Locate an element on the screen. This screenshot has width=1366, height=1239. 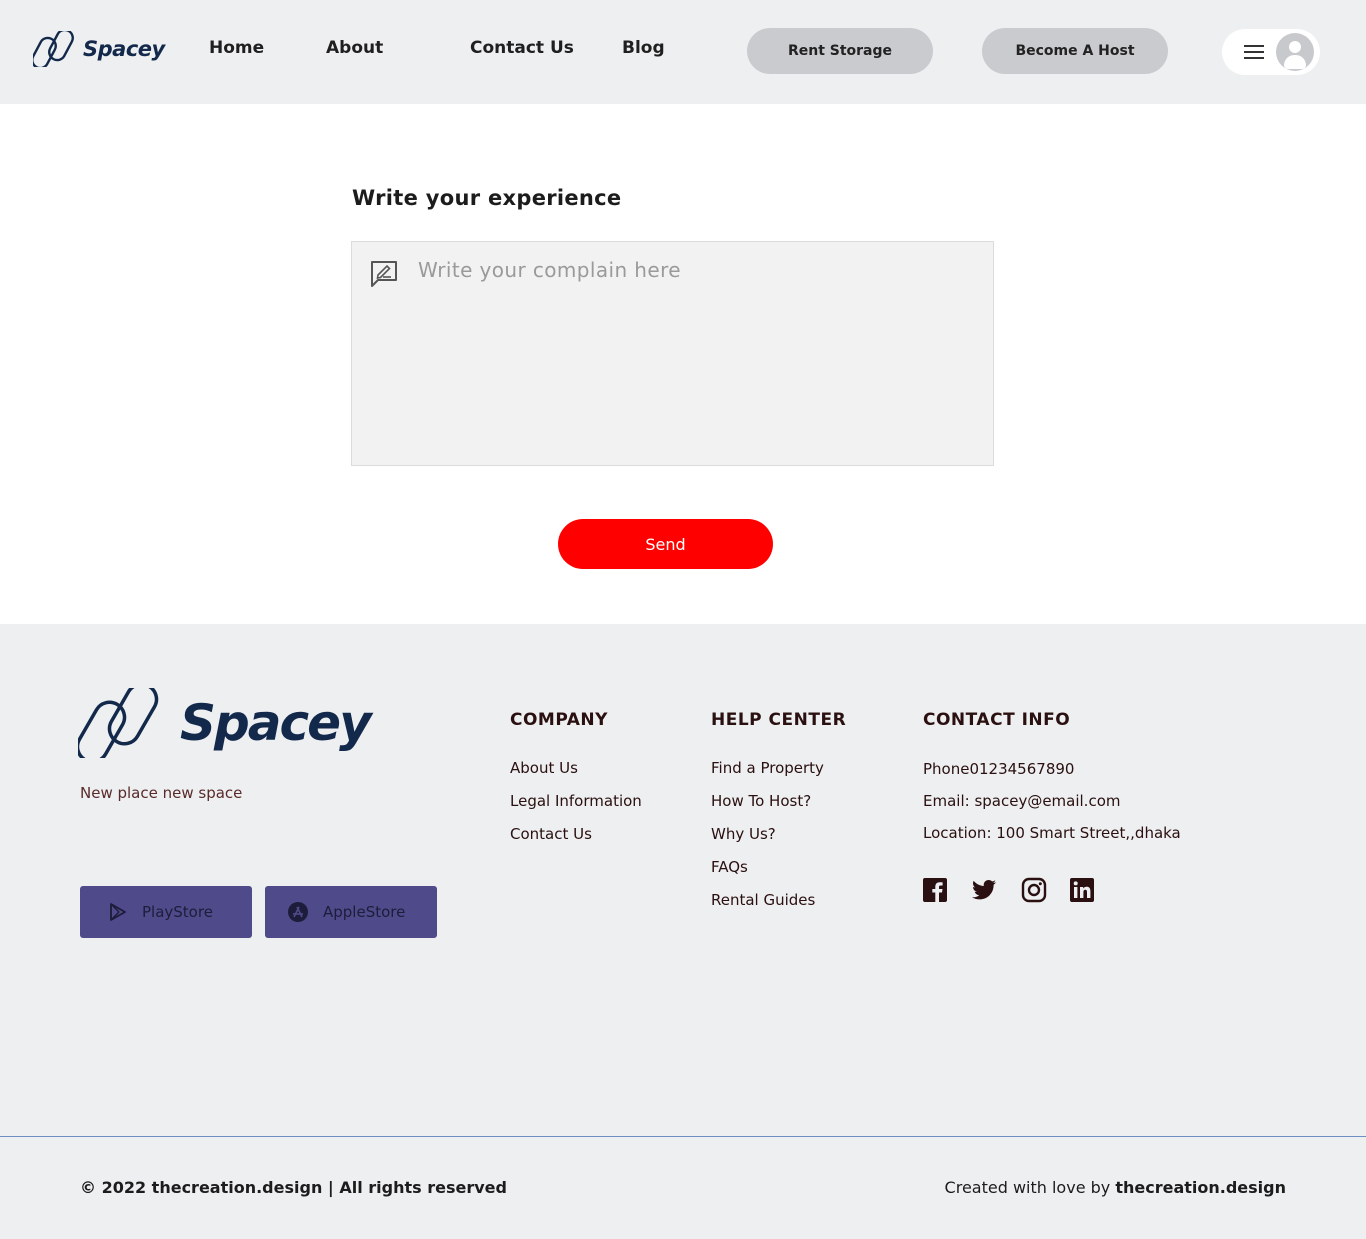
play-store-icon is located at coordinates (118, 912).